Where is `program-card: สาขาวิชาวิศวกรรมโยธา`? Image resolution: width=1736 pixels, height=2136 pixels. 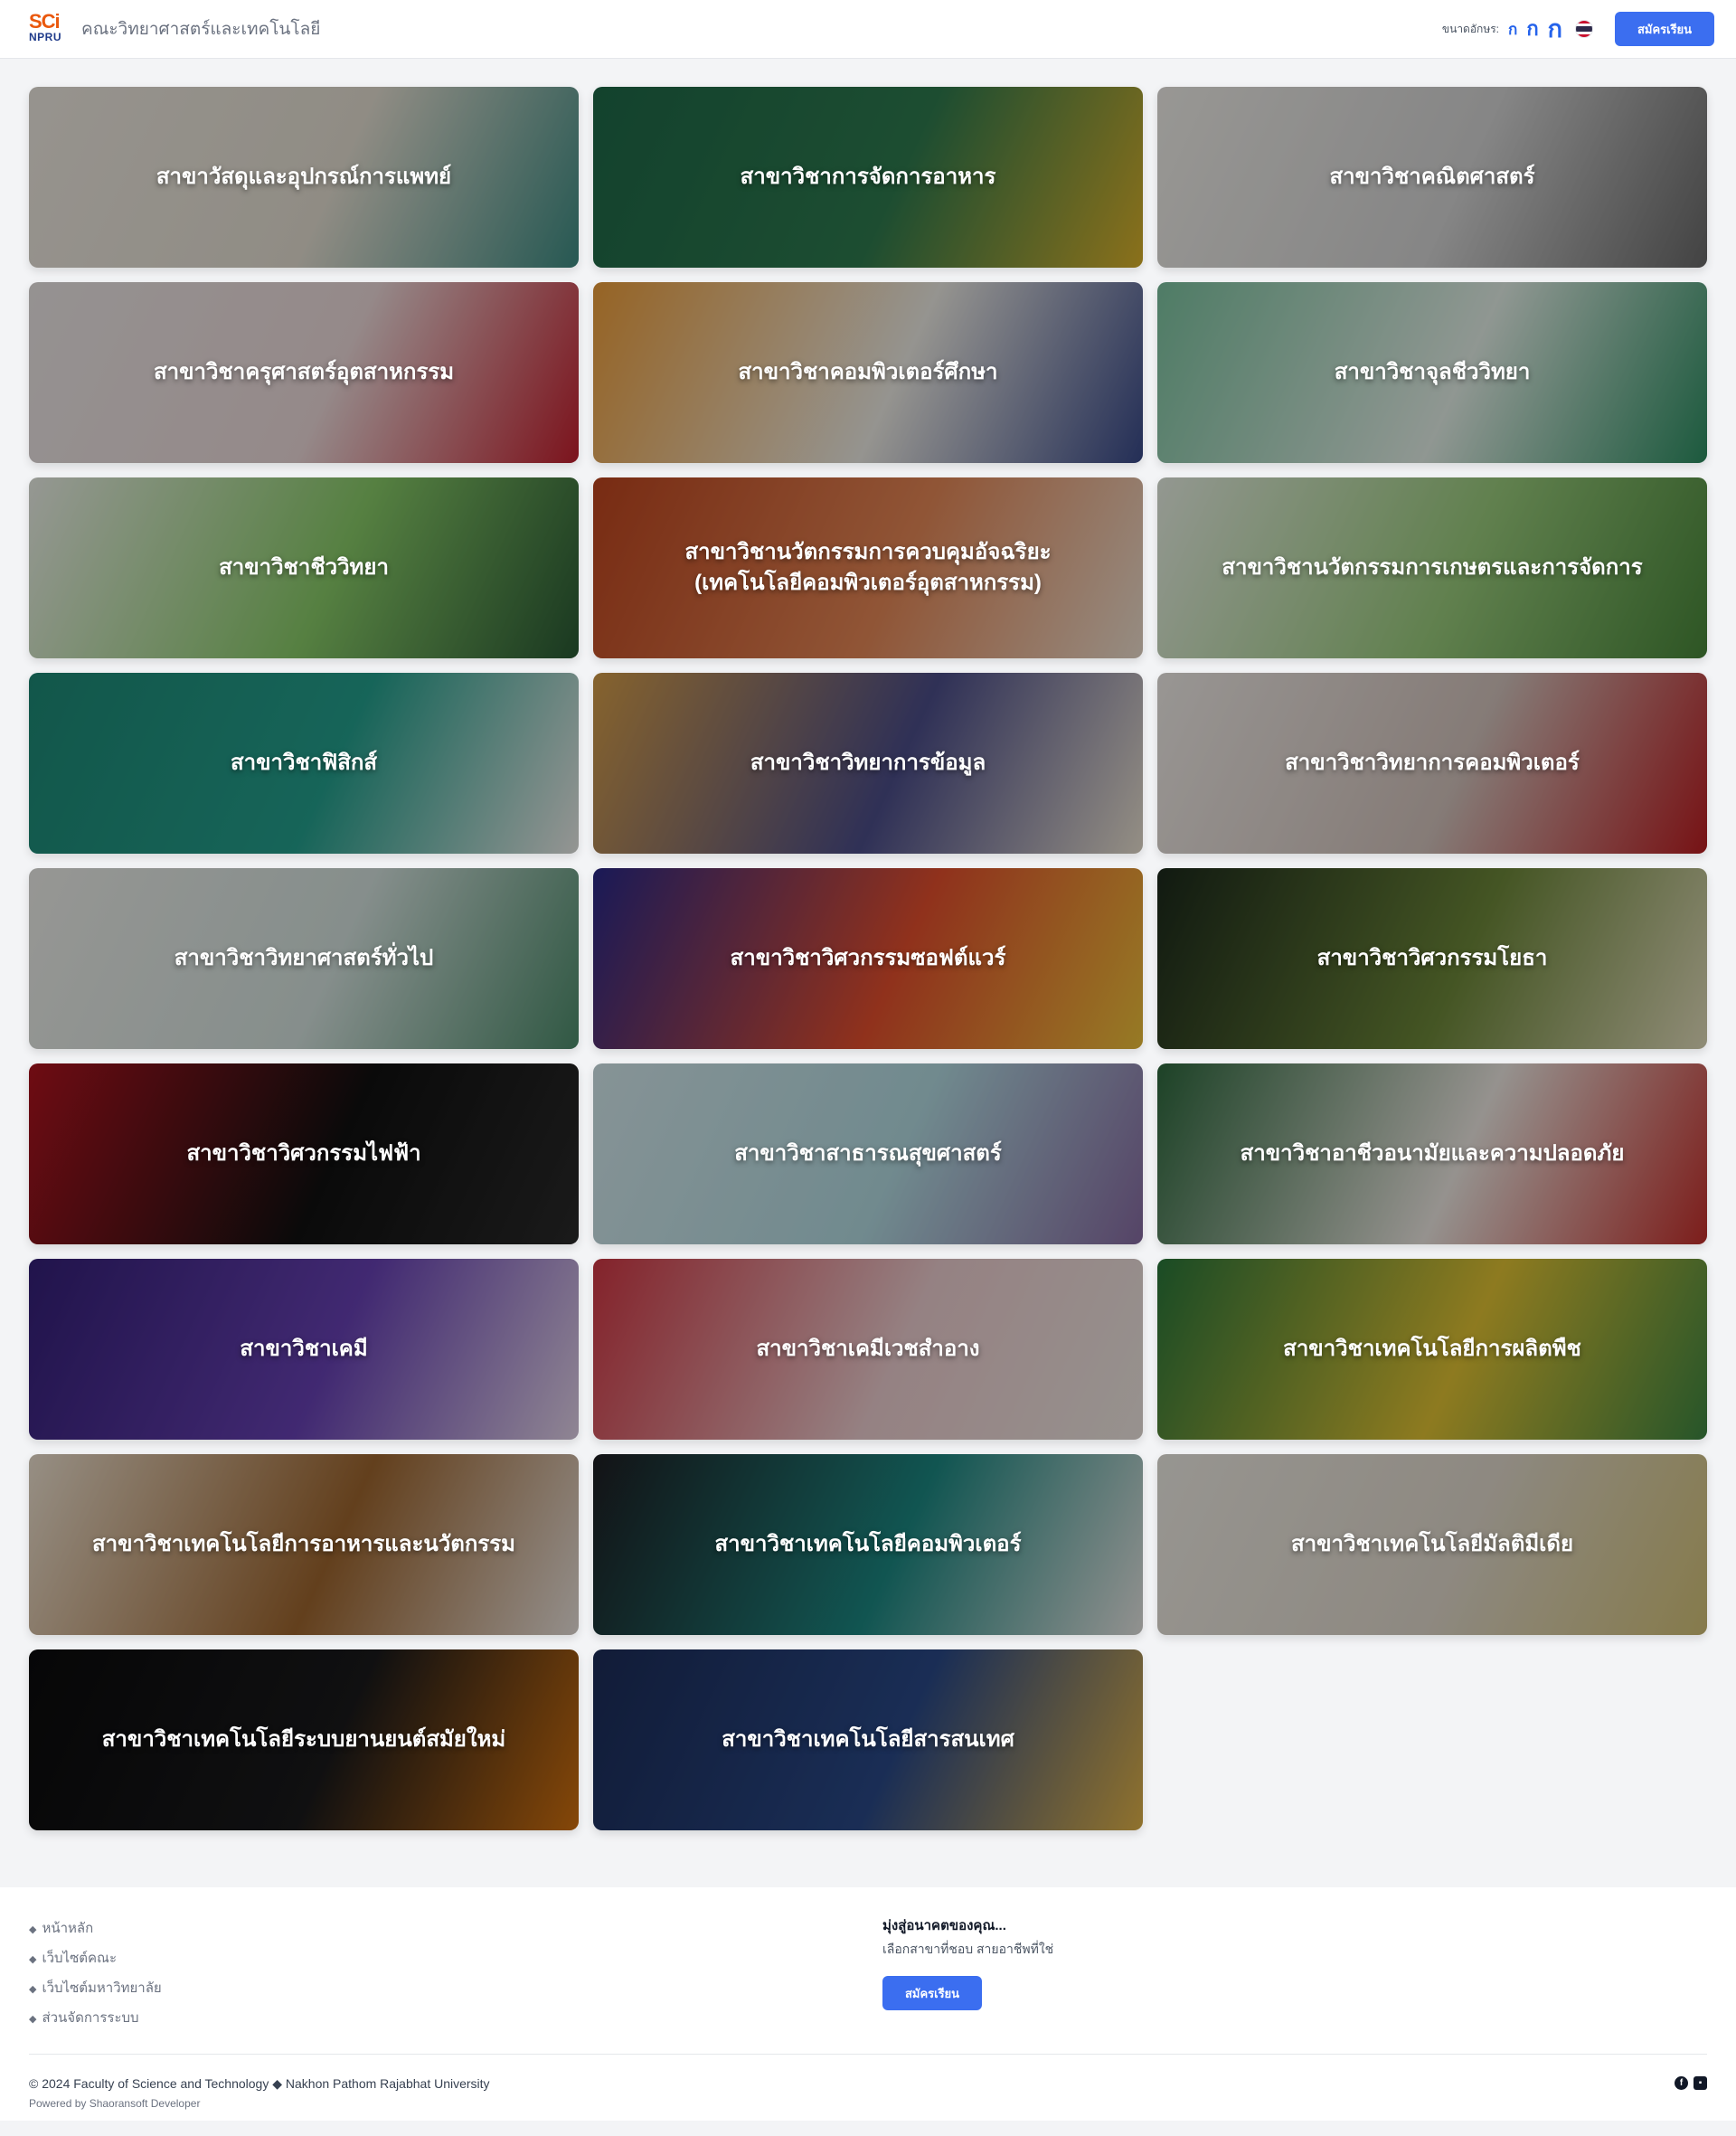
program-card: สาขาวิชาวิศวกรรมโยธา is located at coordinates (1432, 958).